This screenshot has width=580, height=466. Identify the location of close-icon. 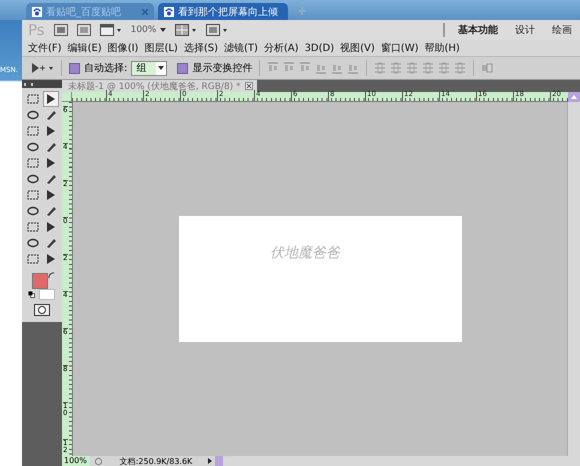
(248, 86).